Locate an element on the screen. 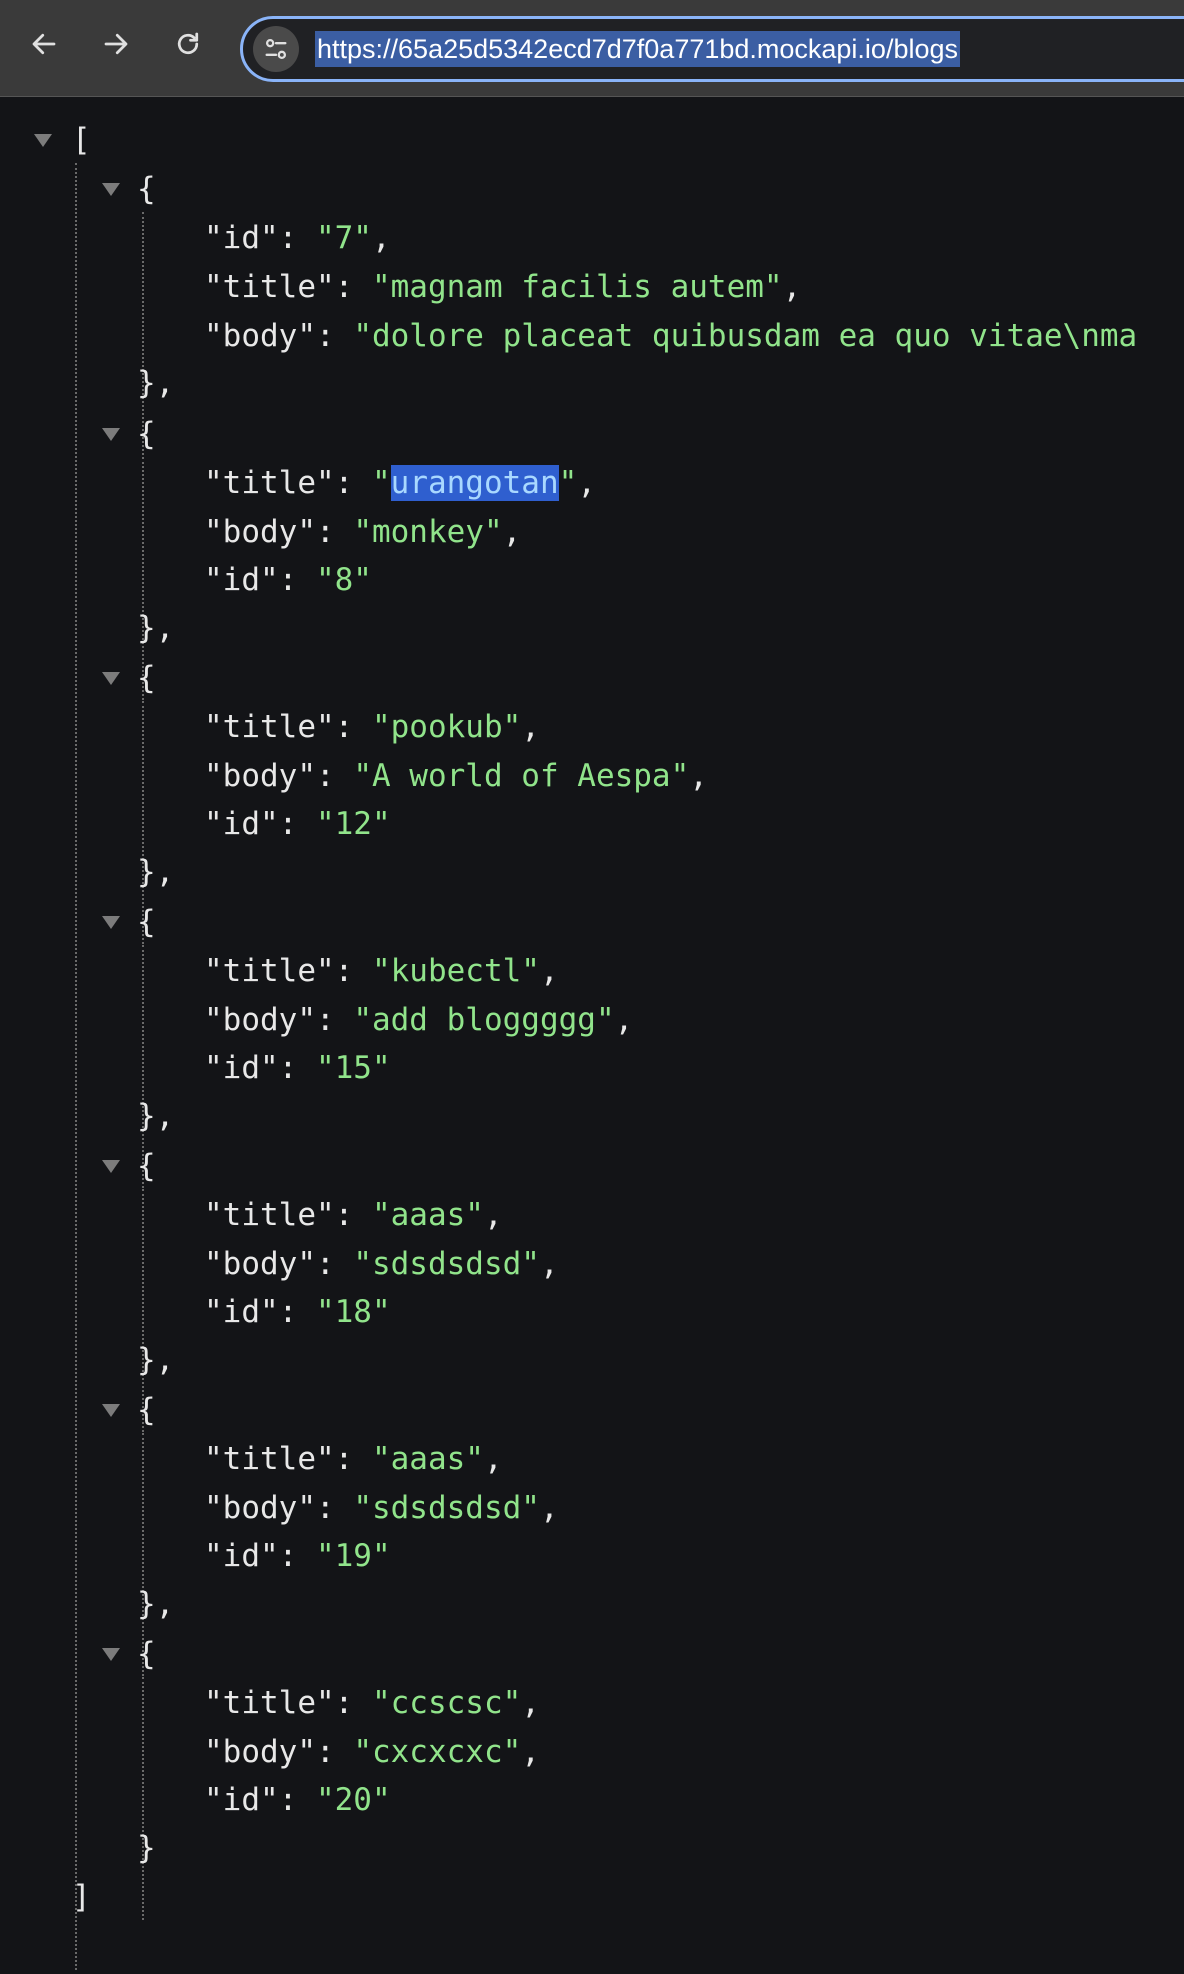 This screenshot has width=1184, height=1974. json-field: "body": "add bloggggg", is located at coordinates (419, 1020).